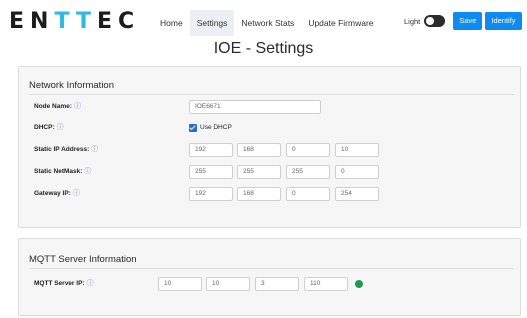 This screenshot has height=318, width=527. I want to click on gateway-label: Gateway IP:, so click(52, 193).